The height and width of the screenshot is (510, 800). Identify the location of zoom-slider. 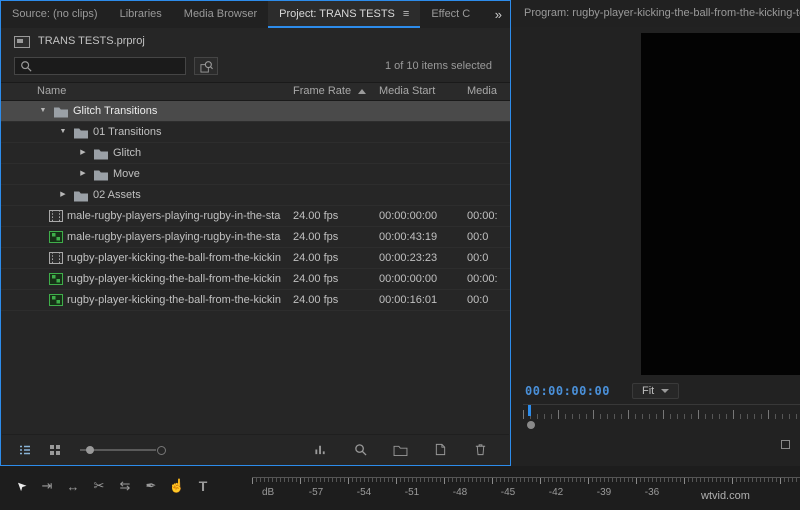
(123, 450).